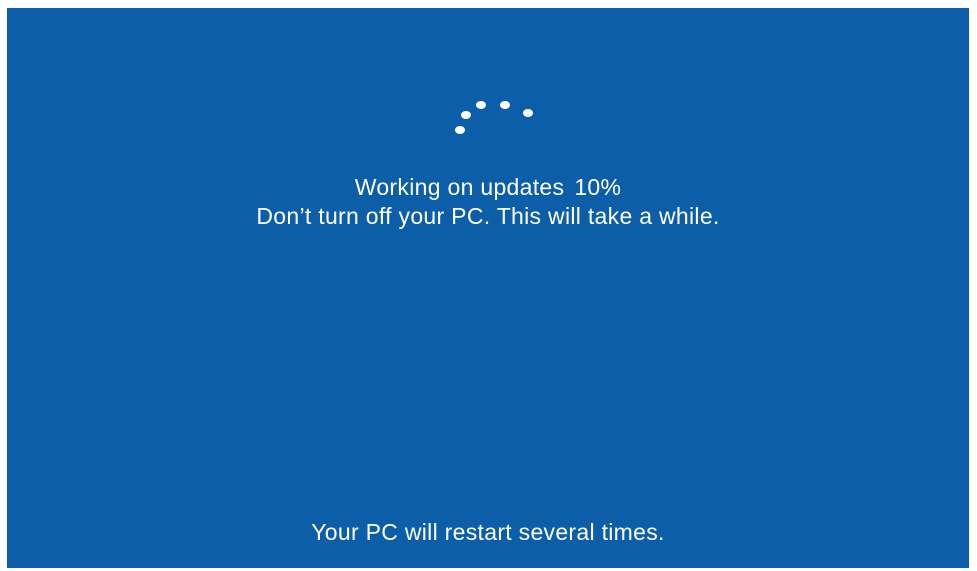 The image size is (977, 571). What do you see at coordinates (497, 121) in the screenshot?
I see `loading-spinner-icon` at bounding box center [497, 121].